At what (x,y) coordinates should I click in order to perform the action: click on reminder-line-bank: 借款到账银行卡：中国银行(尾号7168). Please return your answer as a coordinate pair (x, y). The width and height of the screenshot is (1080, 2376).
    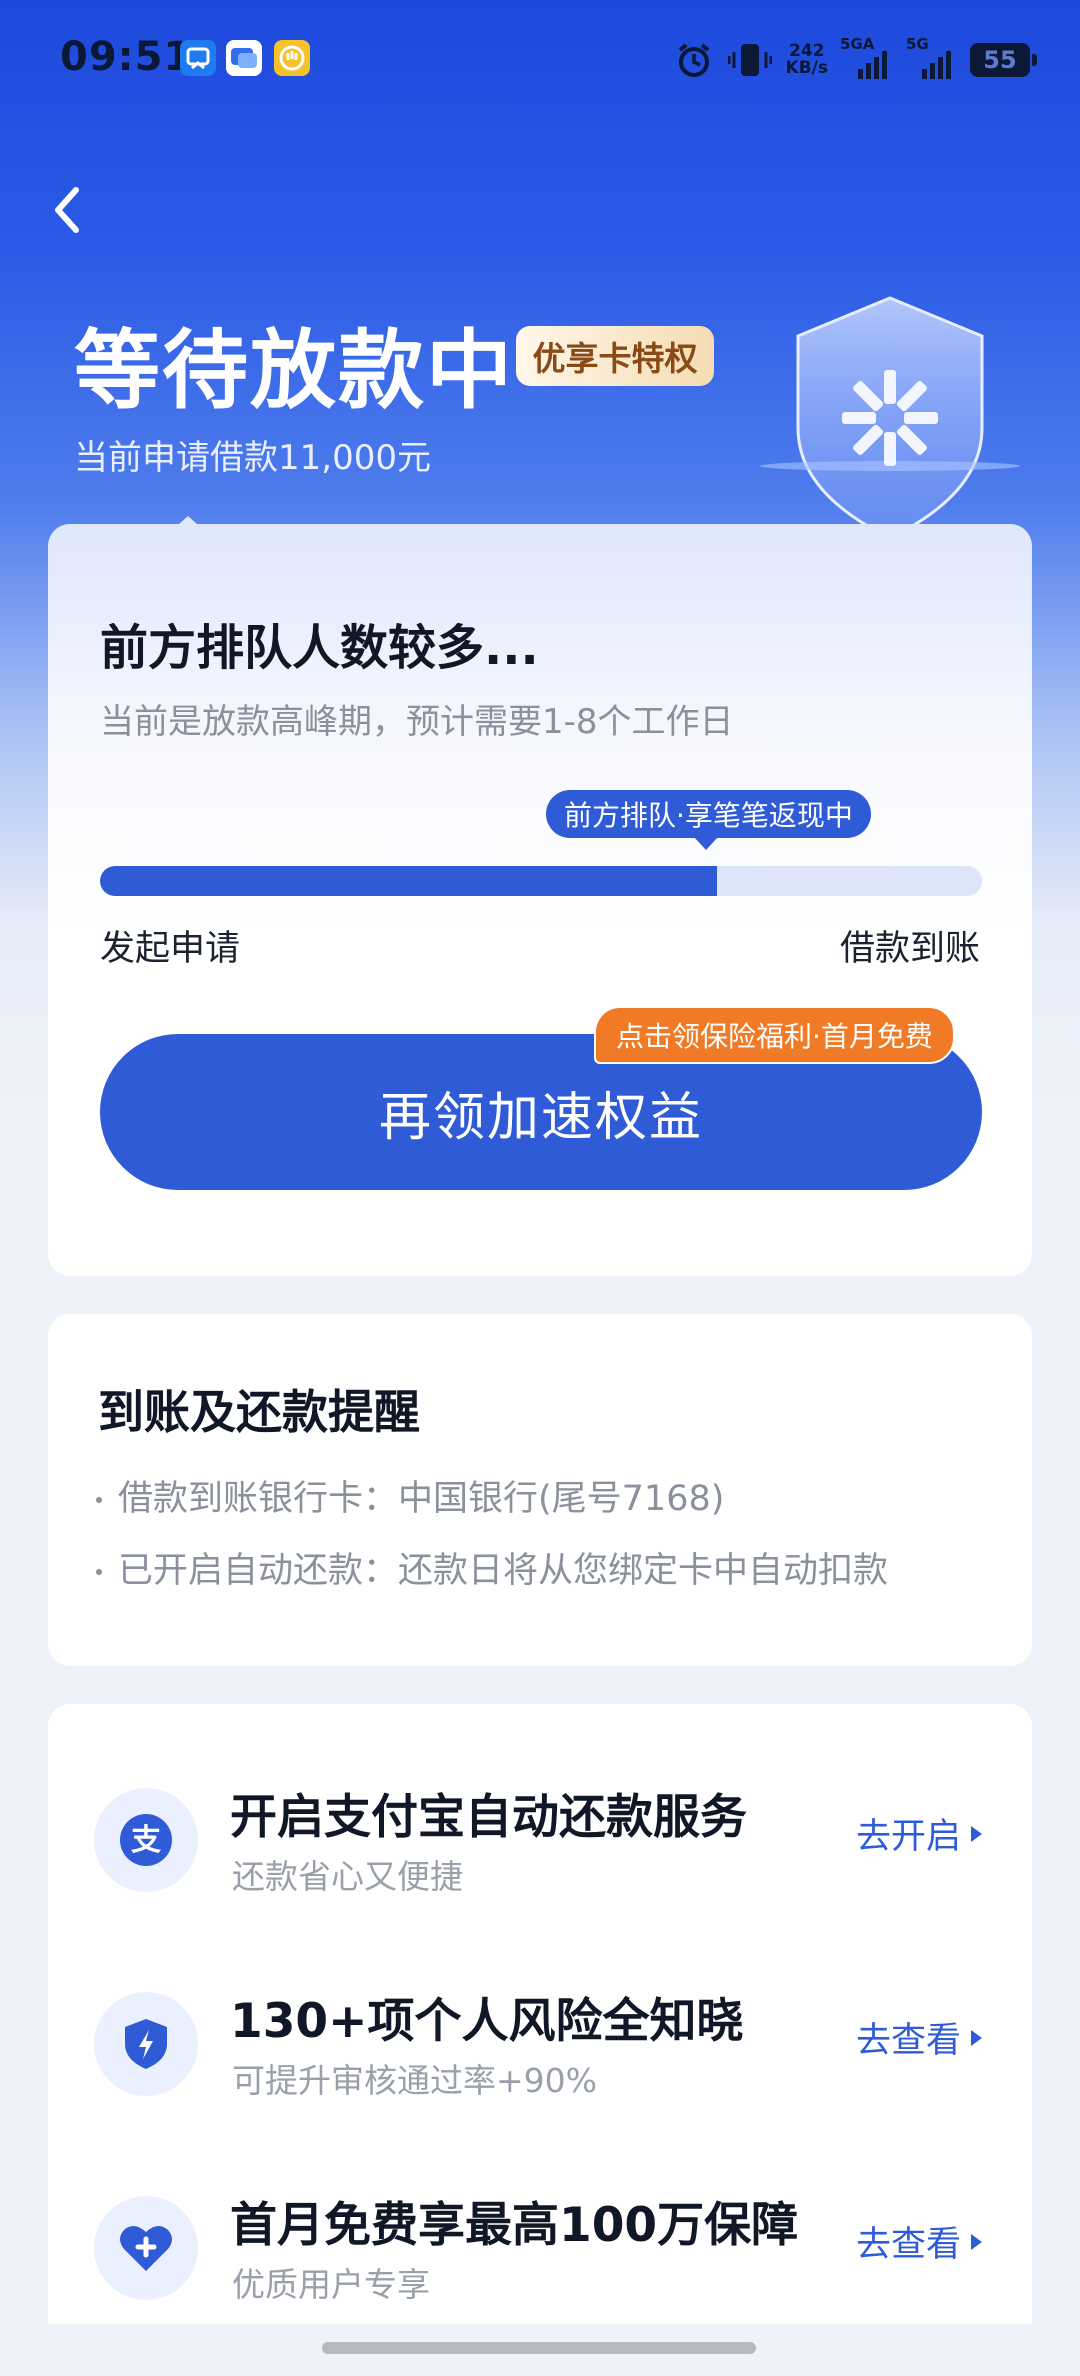
    Looking at the image, I should click on (410, 1495).